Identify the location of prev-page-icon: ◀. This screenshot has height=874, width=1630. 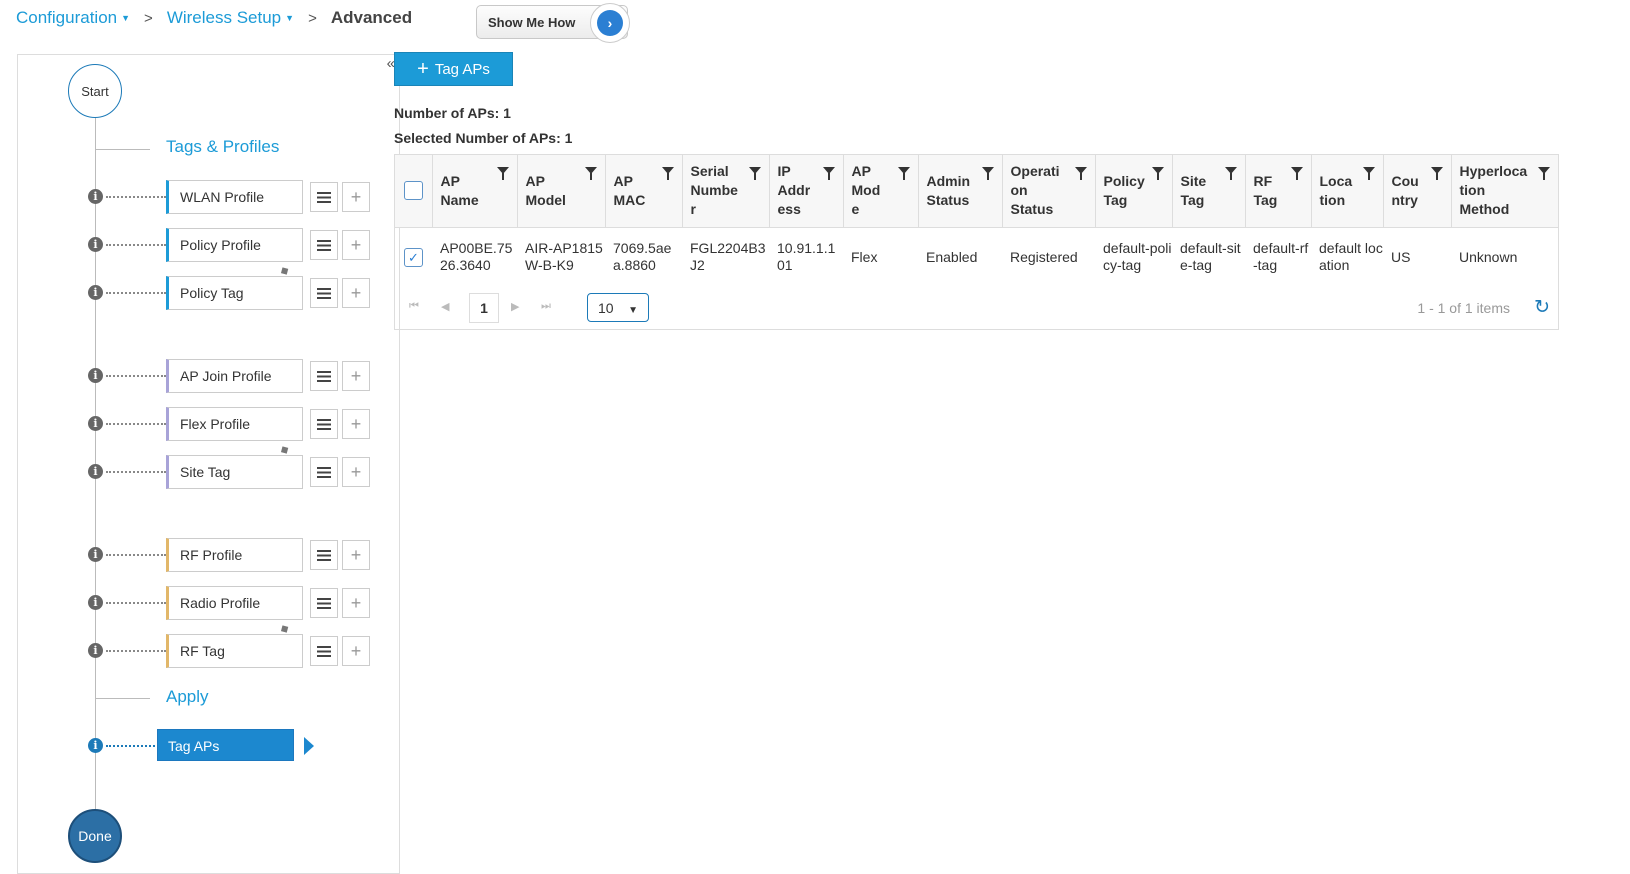
(445, 306).